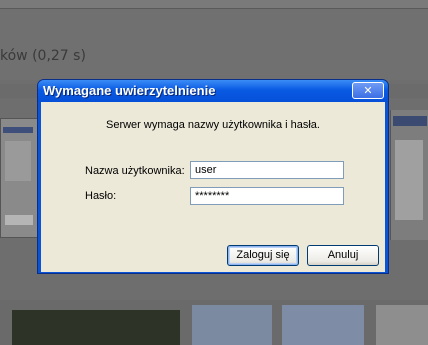 Image resolution: width=428 pixels, height=345 pixels. Describe the element at coordinates (409, 175) in the screenshot. I see `background-thumbnail-right` at that location.